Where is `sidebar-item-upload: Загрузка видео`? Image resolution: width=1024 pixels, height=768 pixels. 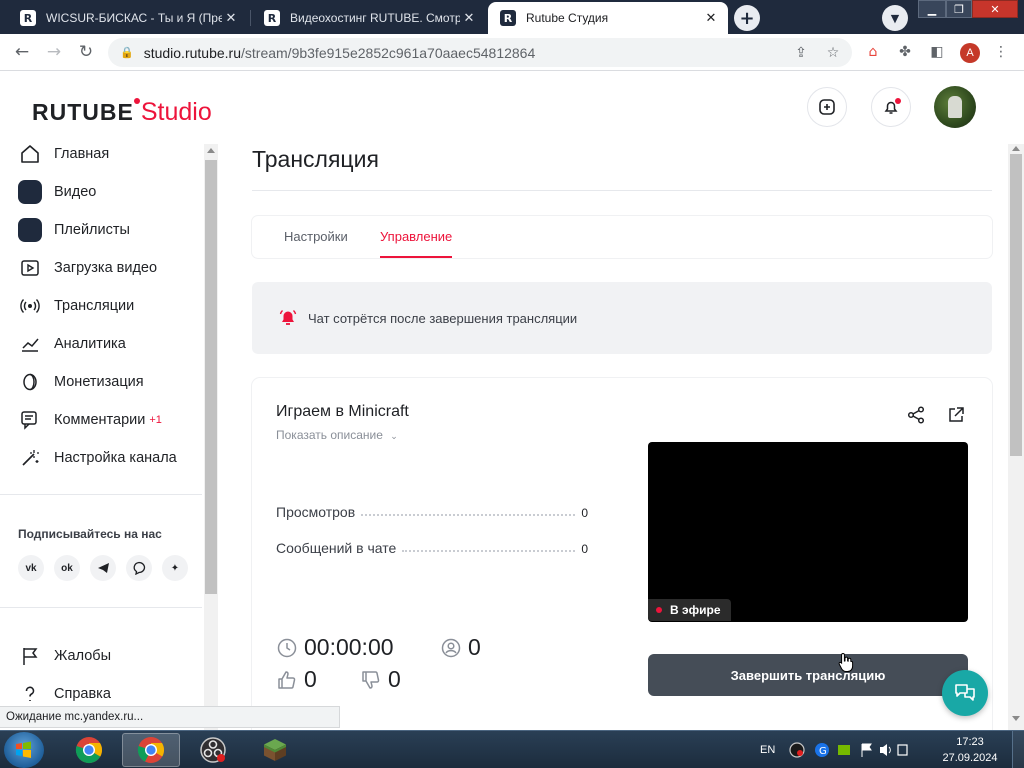 sidebar-item-upload: Загрузка видео is located at coordinates (87, 268).